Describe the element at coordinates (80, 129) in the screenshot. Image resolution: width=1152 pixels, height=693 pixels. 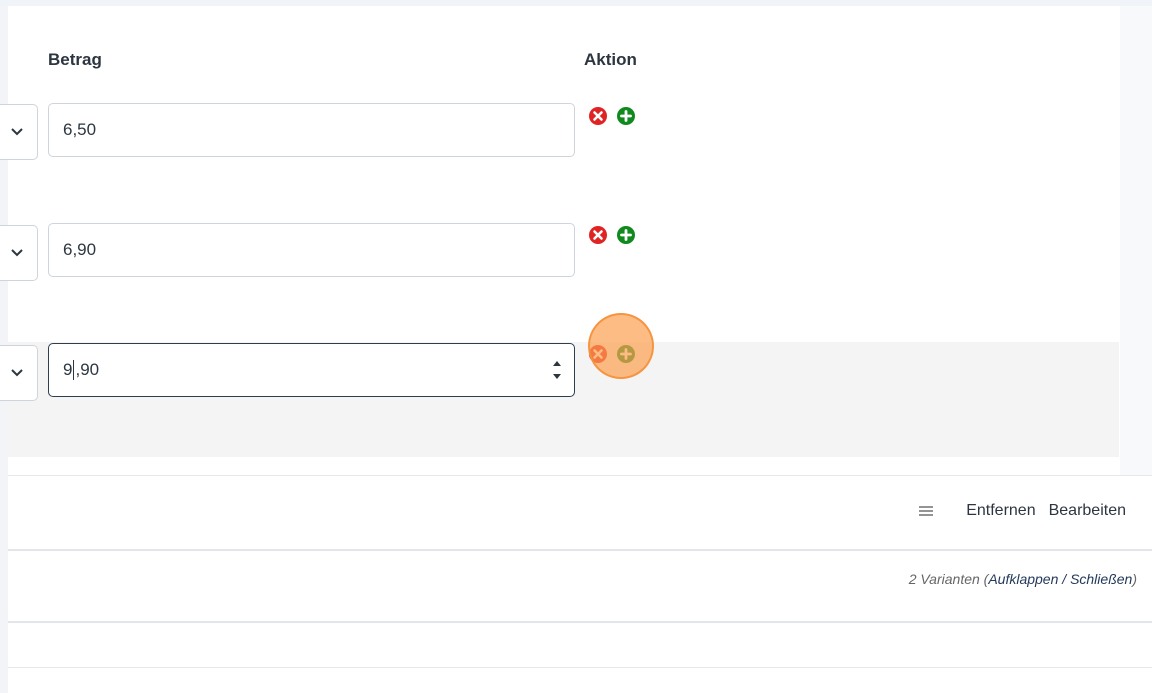
I see `amount-value: 6,50` at that location.